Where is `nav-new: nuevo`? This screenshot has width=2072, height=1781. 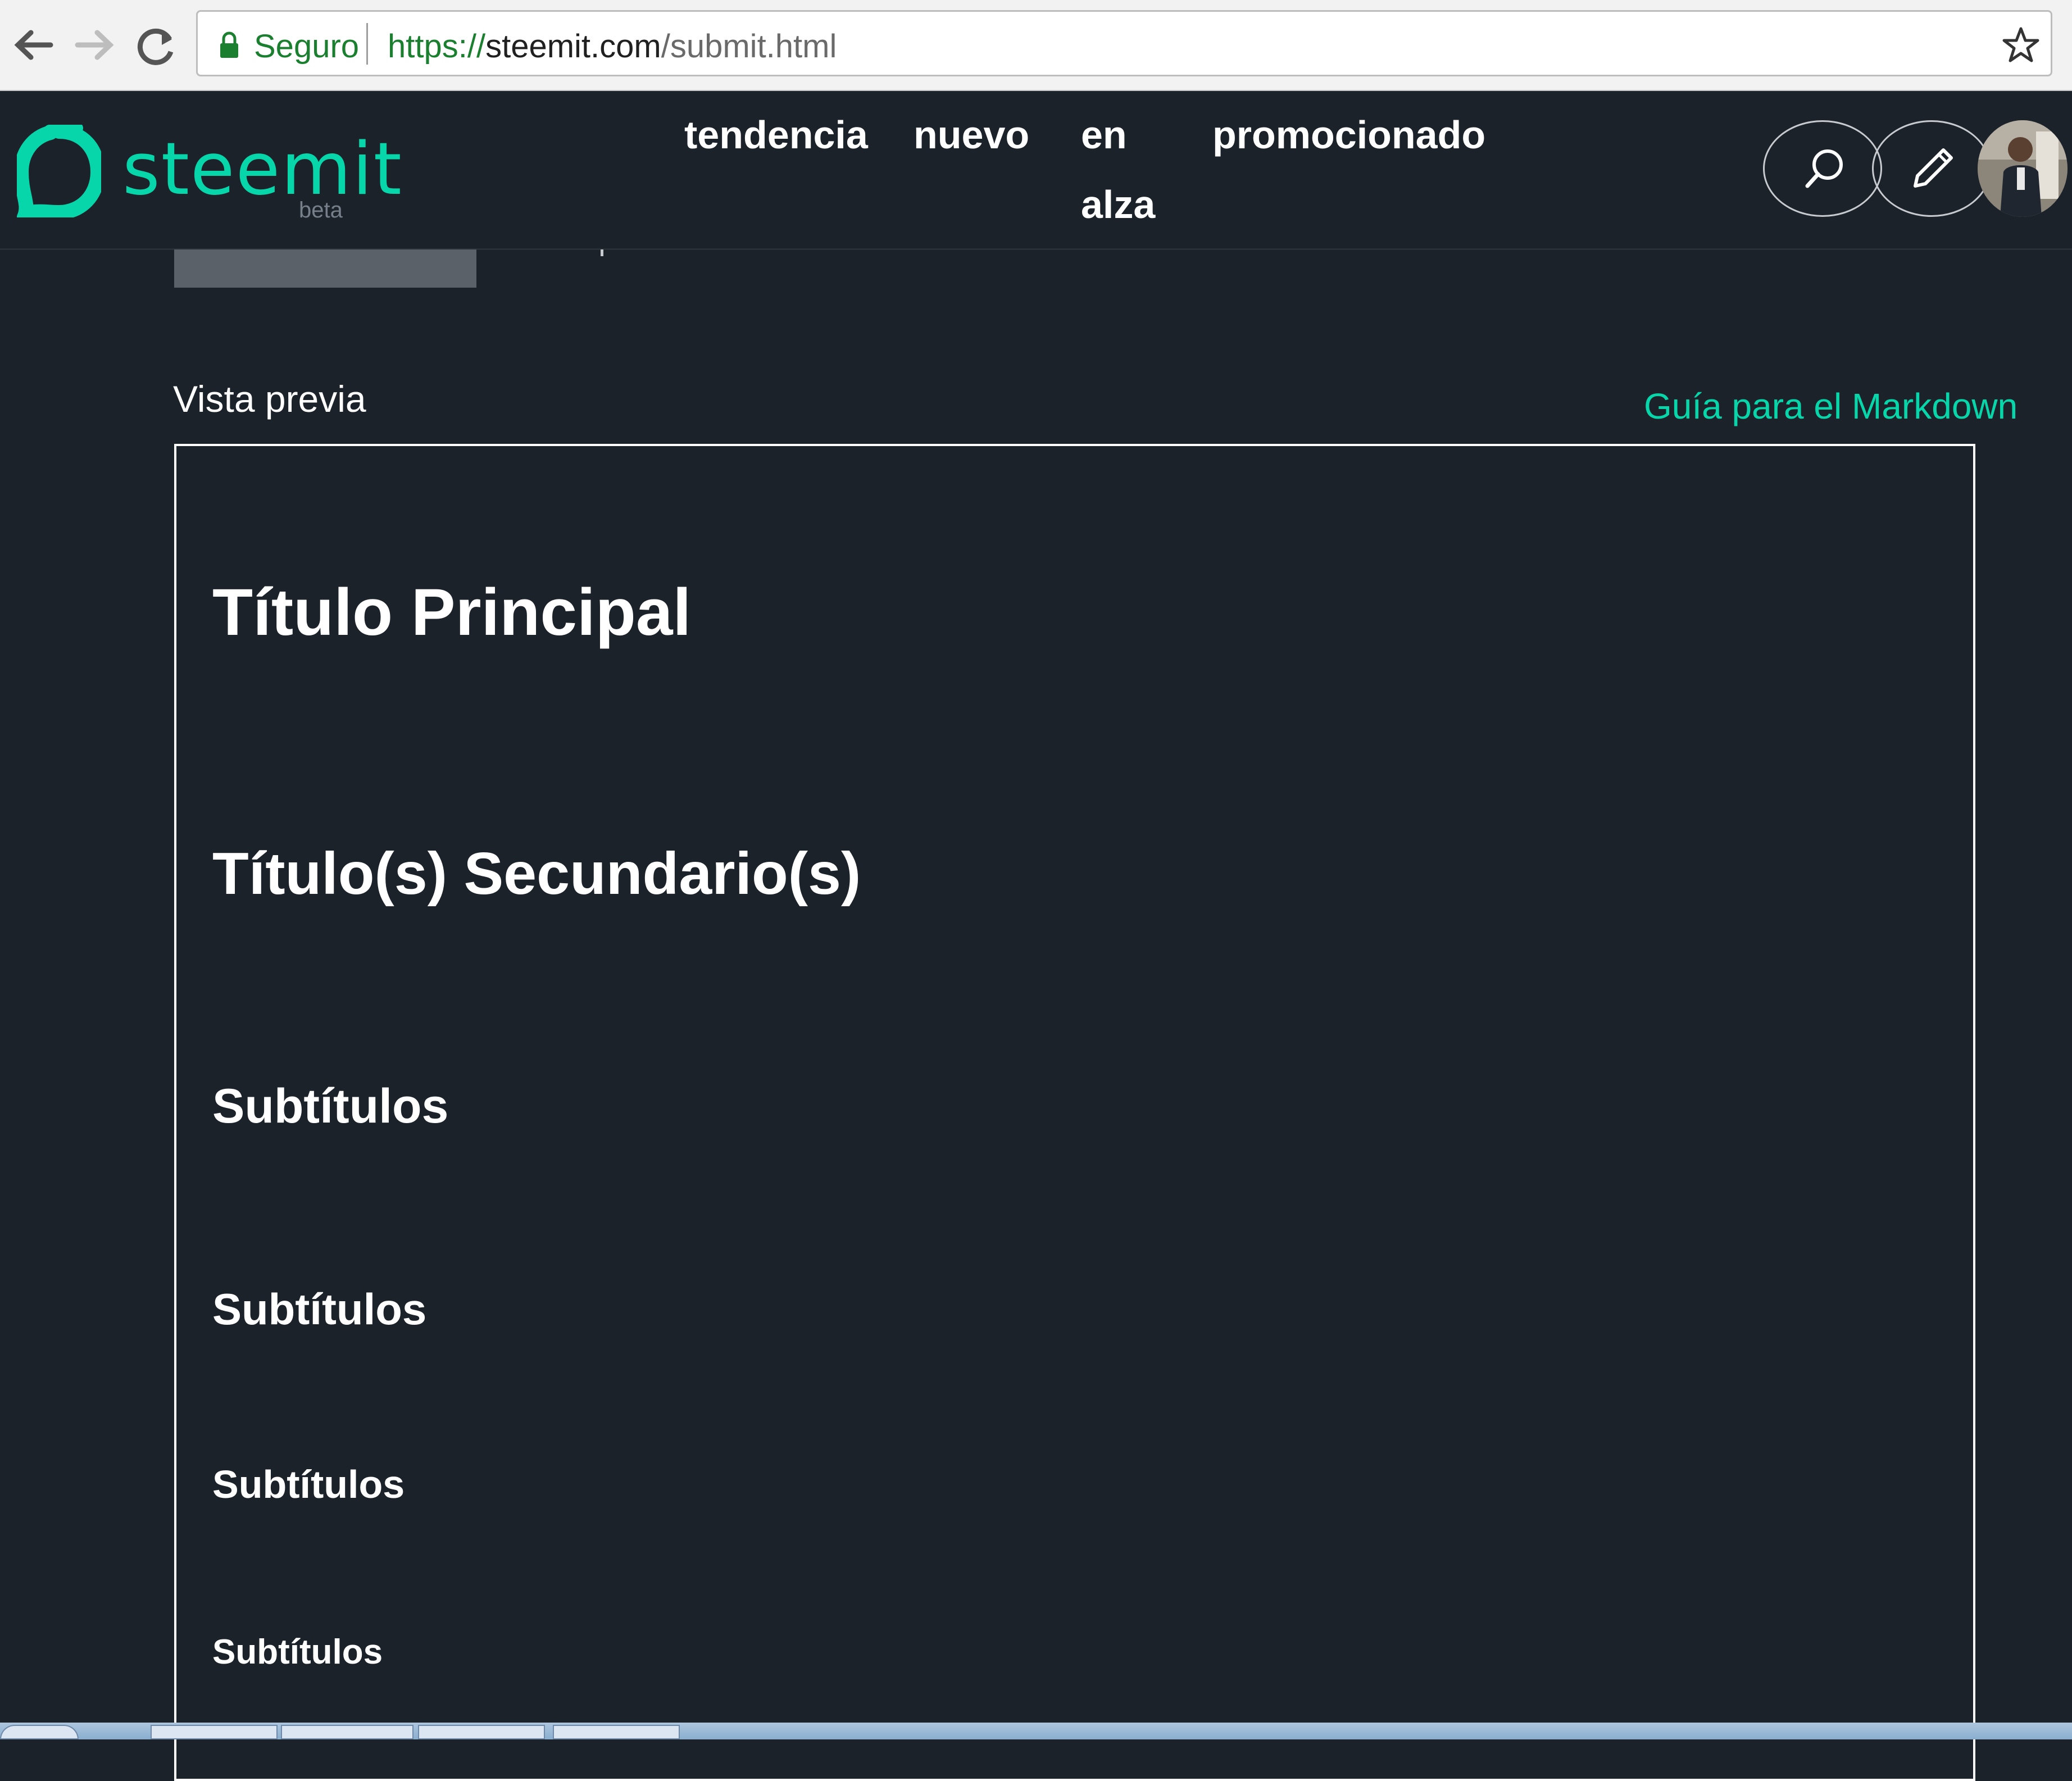
nav-new: nuevo is located at coordinates (971, 135).